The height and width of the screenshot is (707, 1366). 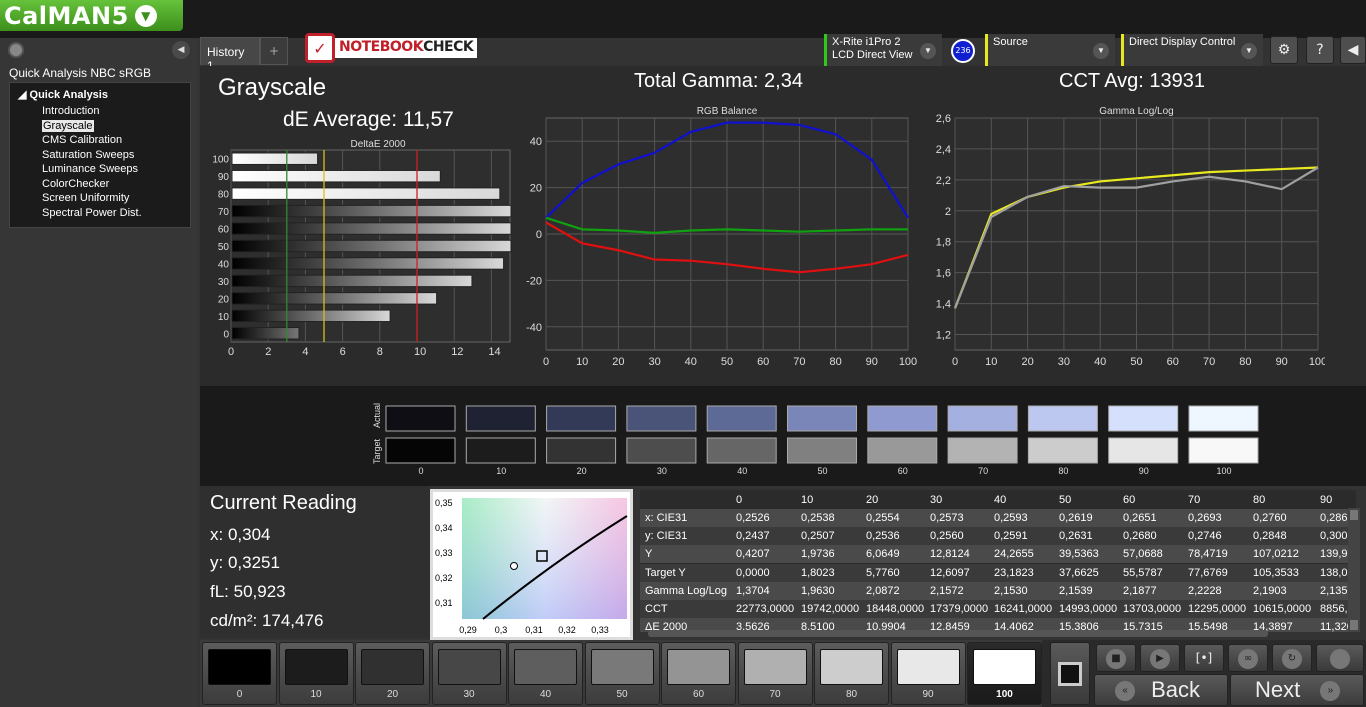 What do you see at coordinates (943, 243) in the screenshot?
I see `gamma-ytick: 1,8` at bounding box center [943, 243].